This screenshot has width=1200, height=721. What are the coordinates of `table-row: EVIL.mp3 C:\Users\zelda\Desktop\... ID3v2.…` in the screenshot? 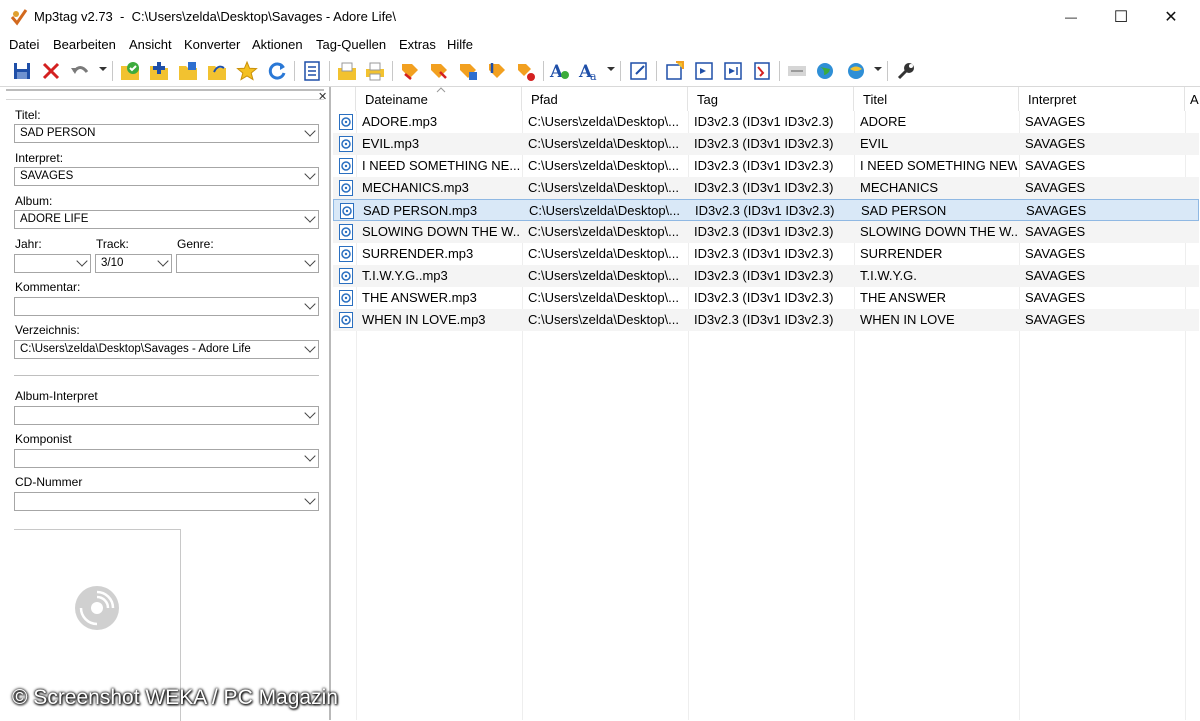 It's located at (766, 144).